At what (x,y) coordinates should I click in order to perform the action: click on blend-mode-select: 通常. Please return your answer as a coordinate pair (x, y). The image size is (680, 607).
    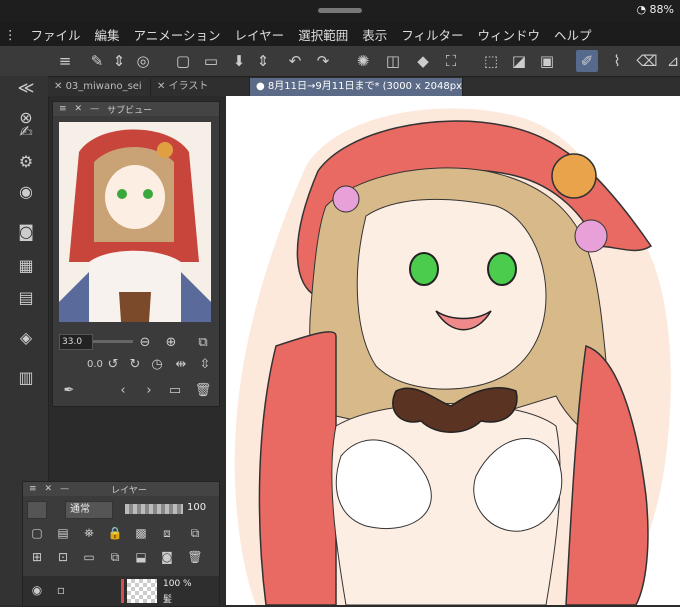
    Looking at the image, I should click on (89, 510).